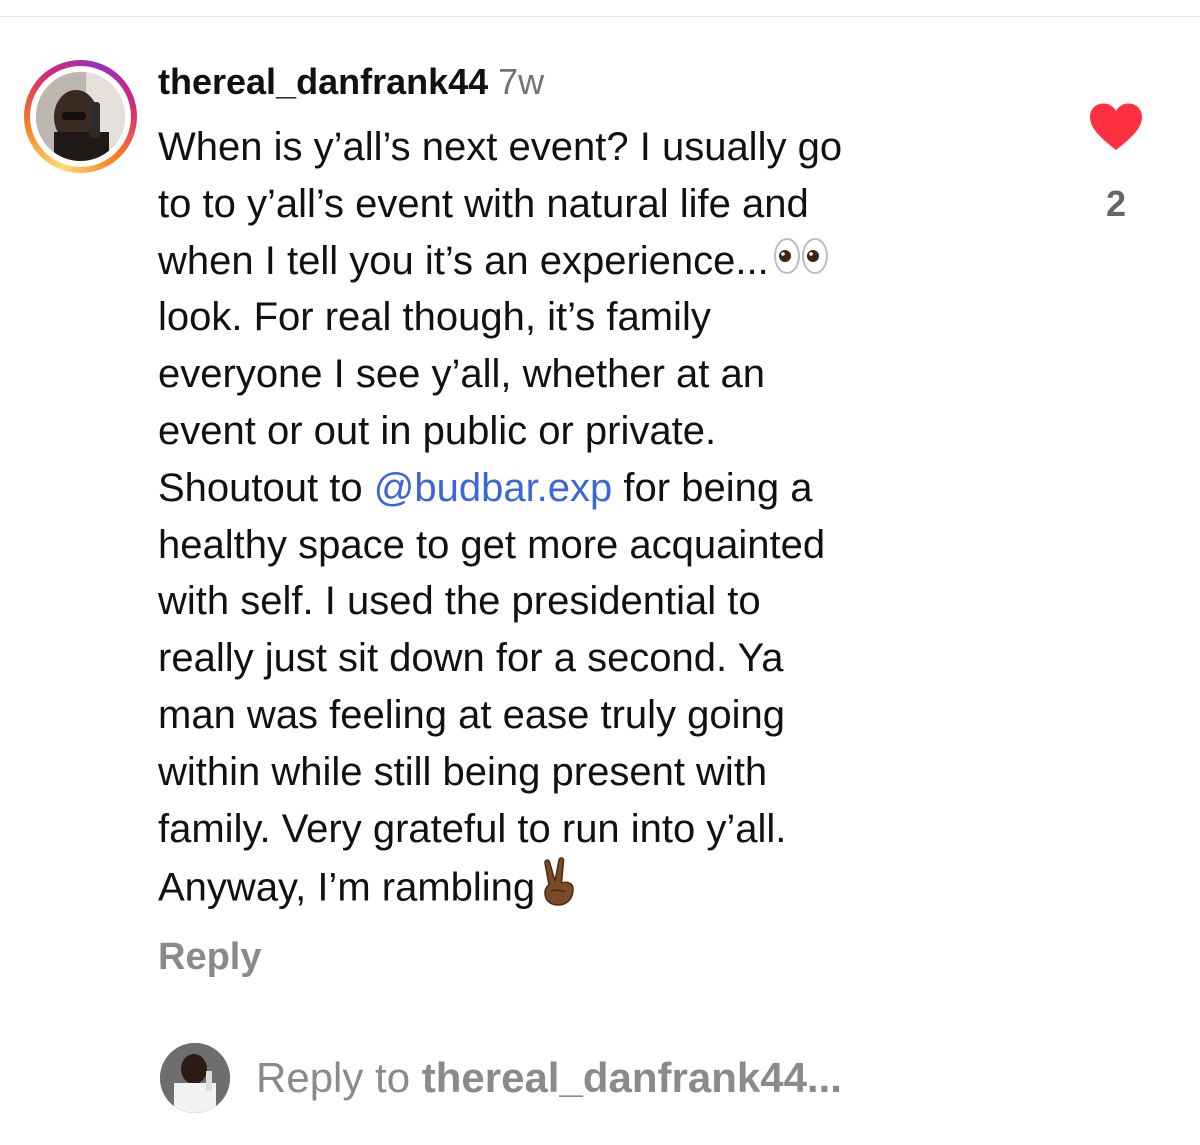 The width and height of the screenshot is (1200, 1145). I want to click on comment-line: with self. I used the presidential to, so click(459, 601).